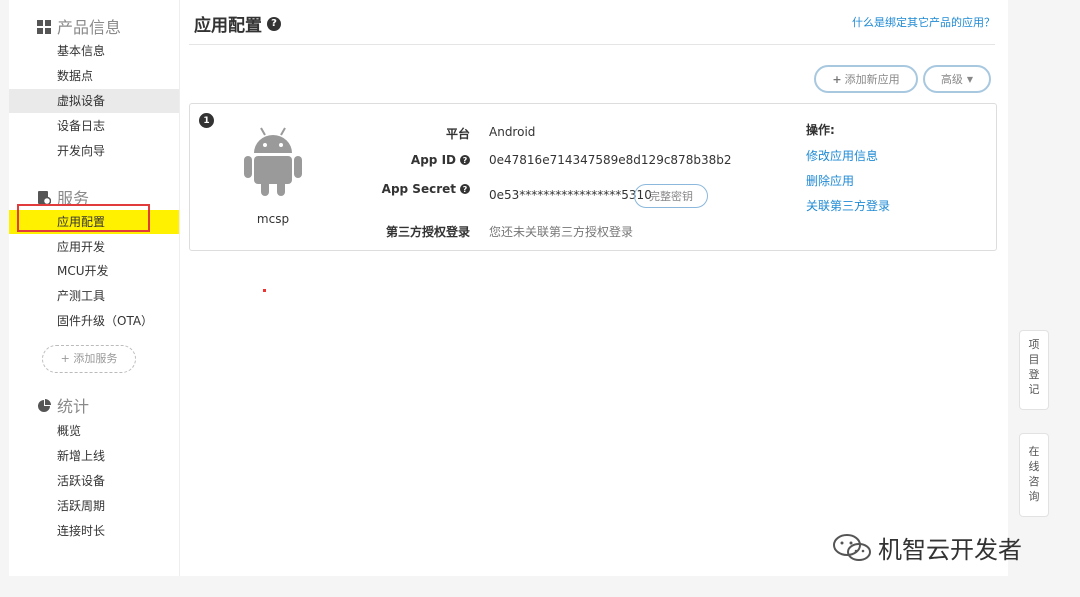  Describe the element at coordinates (44, 198) in the screenshot. I see `service-icon` at that location.